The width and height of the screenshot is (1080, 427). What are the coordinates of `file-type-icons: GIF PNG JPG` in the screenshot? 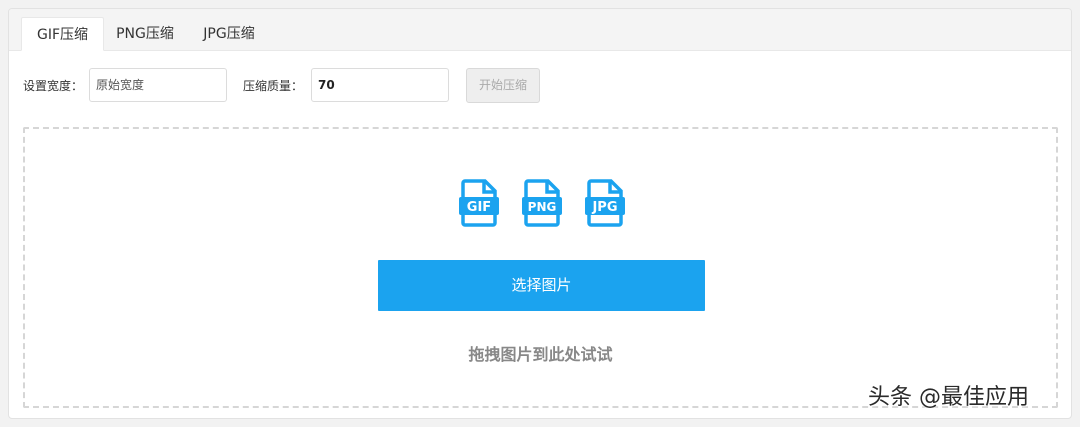 It's located at (549, 204).